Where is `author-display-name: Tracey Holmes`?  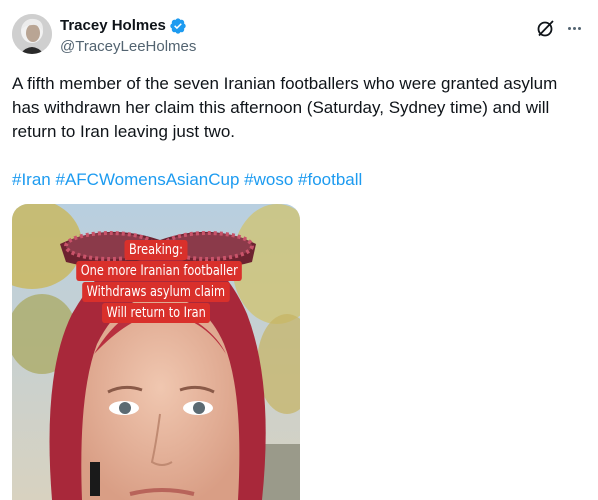
author-display-name: Tracey Holmes is located at coordinates (113, 26).